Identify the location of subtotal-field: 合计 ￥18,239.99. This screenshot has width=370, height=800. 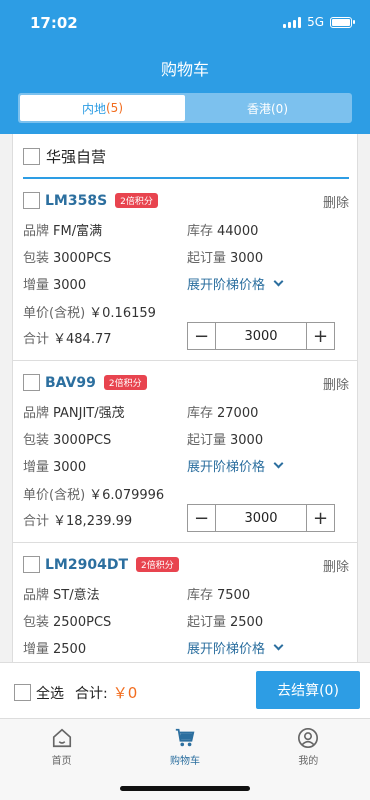
(77, 519).